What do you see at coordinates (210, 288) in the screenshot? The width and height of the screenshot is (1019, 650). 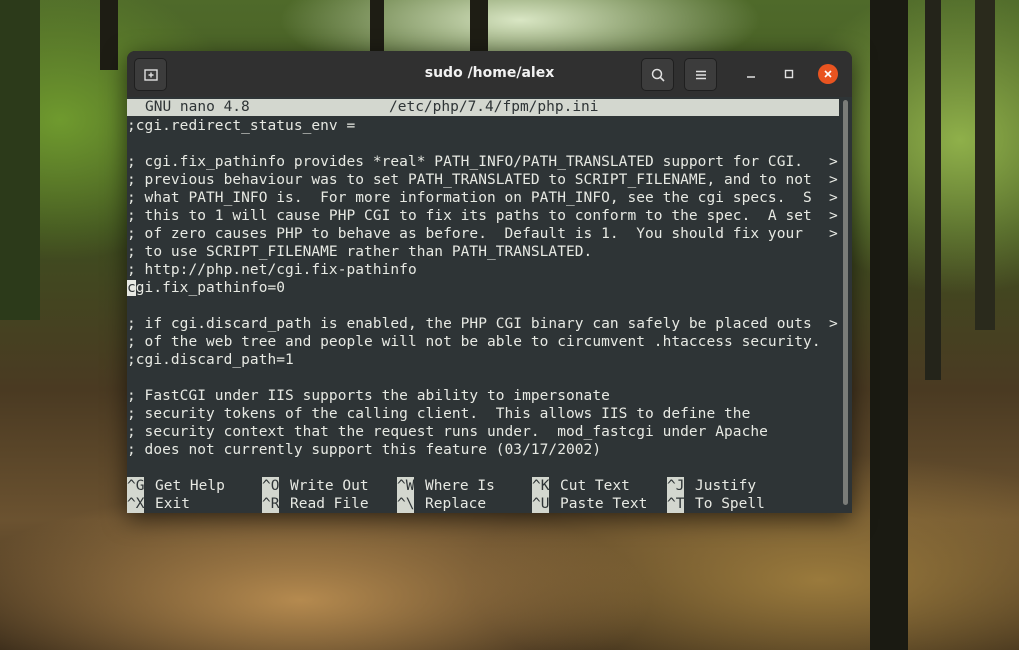 I see `editor-line-text: gi.fix_pathinfo=0` at bounding box center [210, 288].